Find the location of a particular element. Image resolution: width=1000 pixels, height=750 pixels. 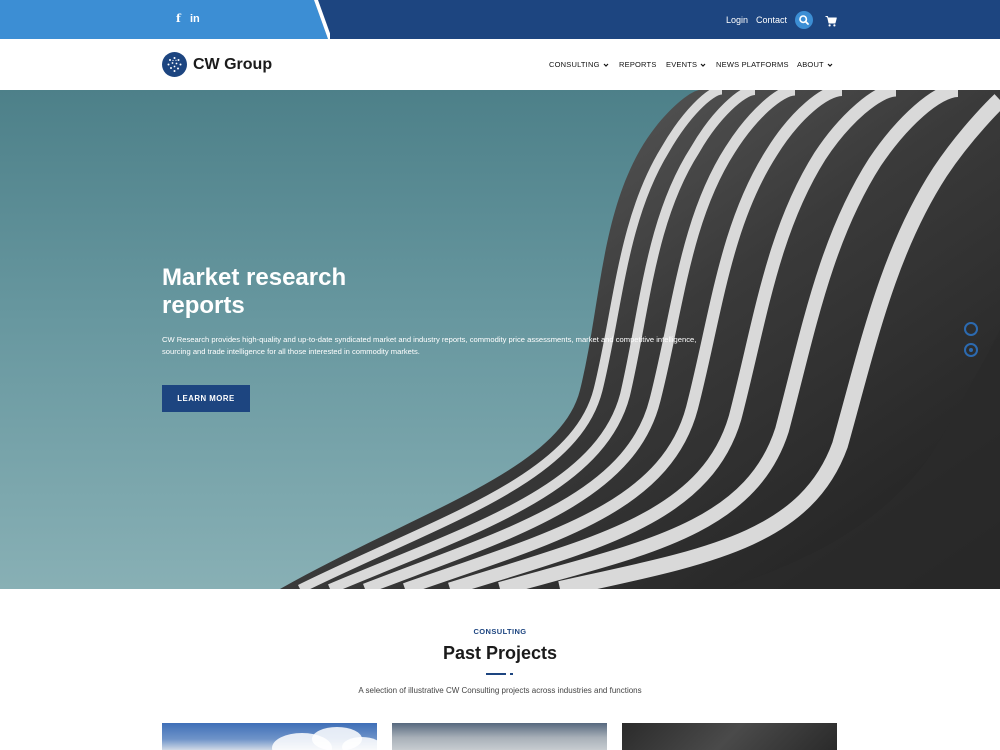

section-divider is located at coordinates (500, 674).